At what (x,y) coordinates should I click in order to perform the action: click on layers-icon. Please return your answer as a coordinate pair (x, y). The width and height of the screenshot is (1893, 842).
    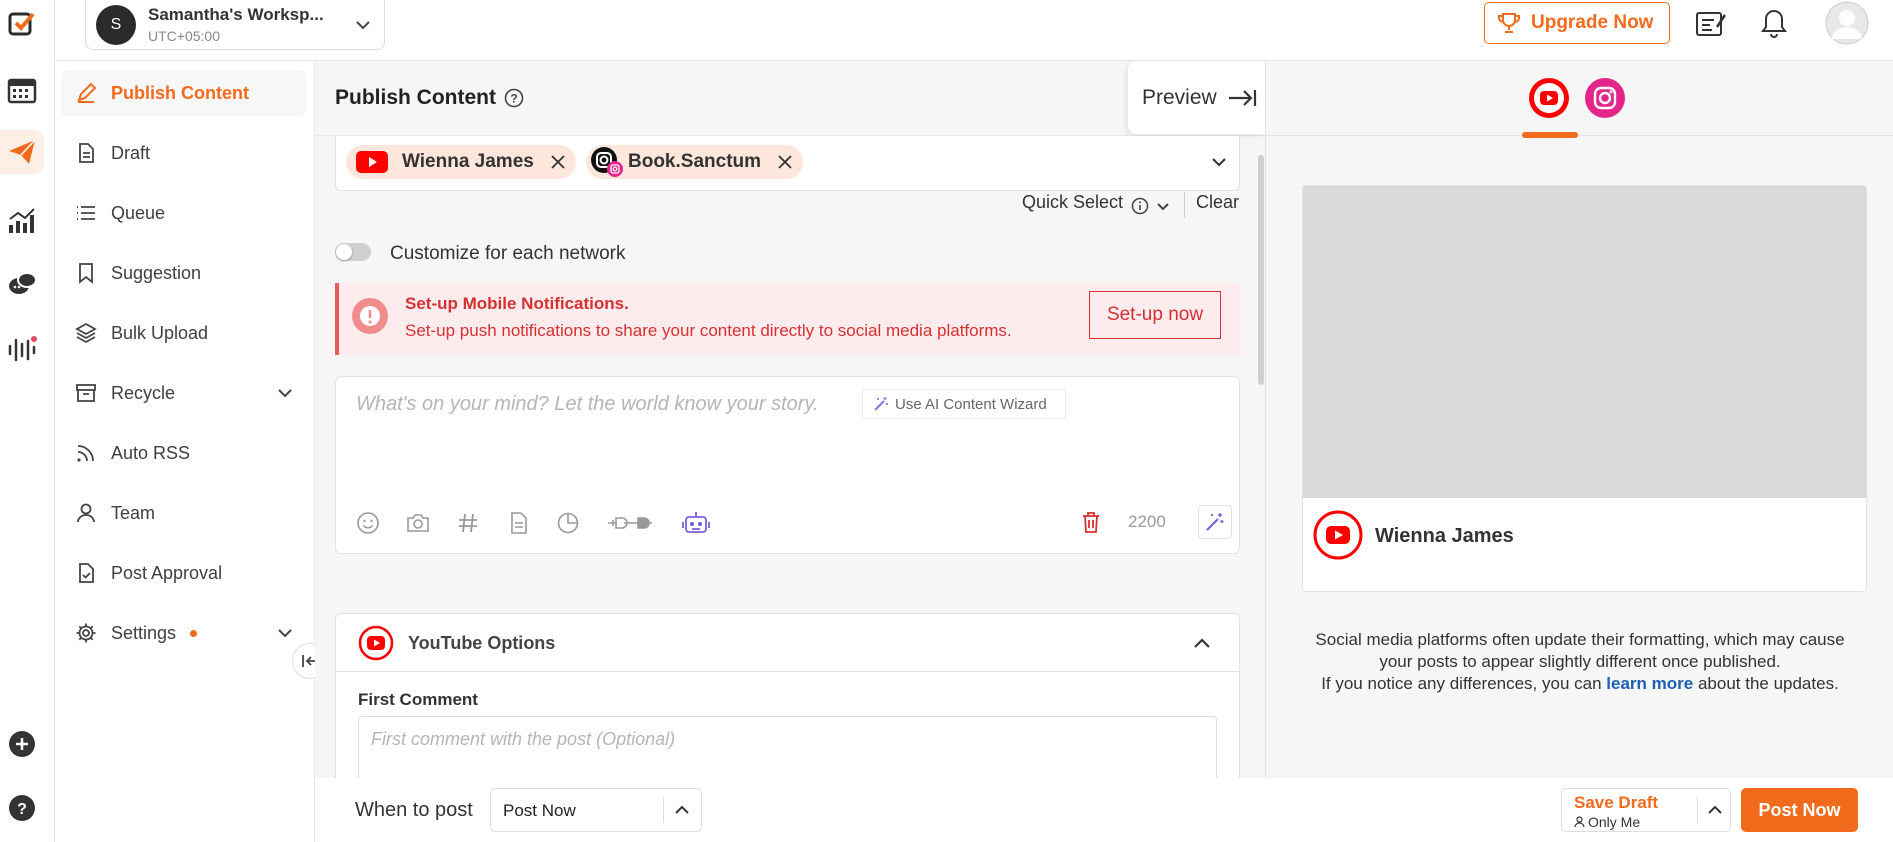
    Looking at the image, I should click on (86, 333).